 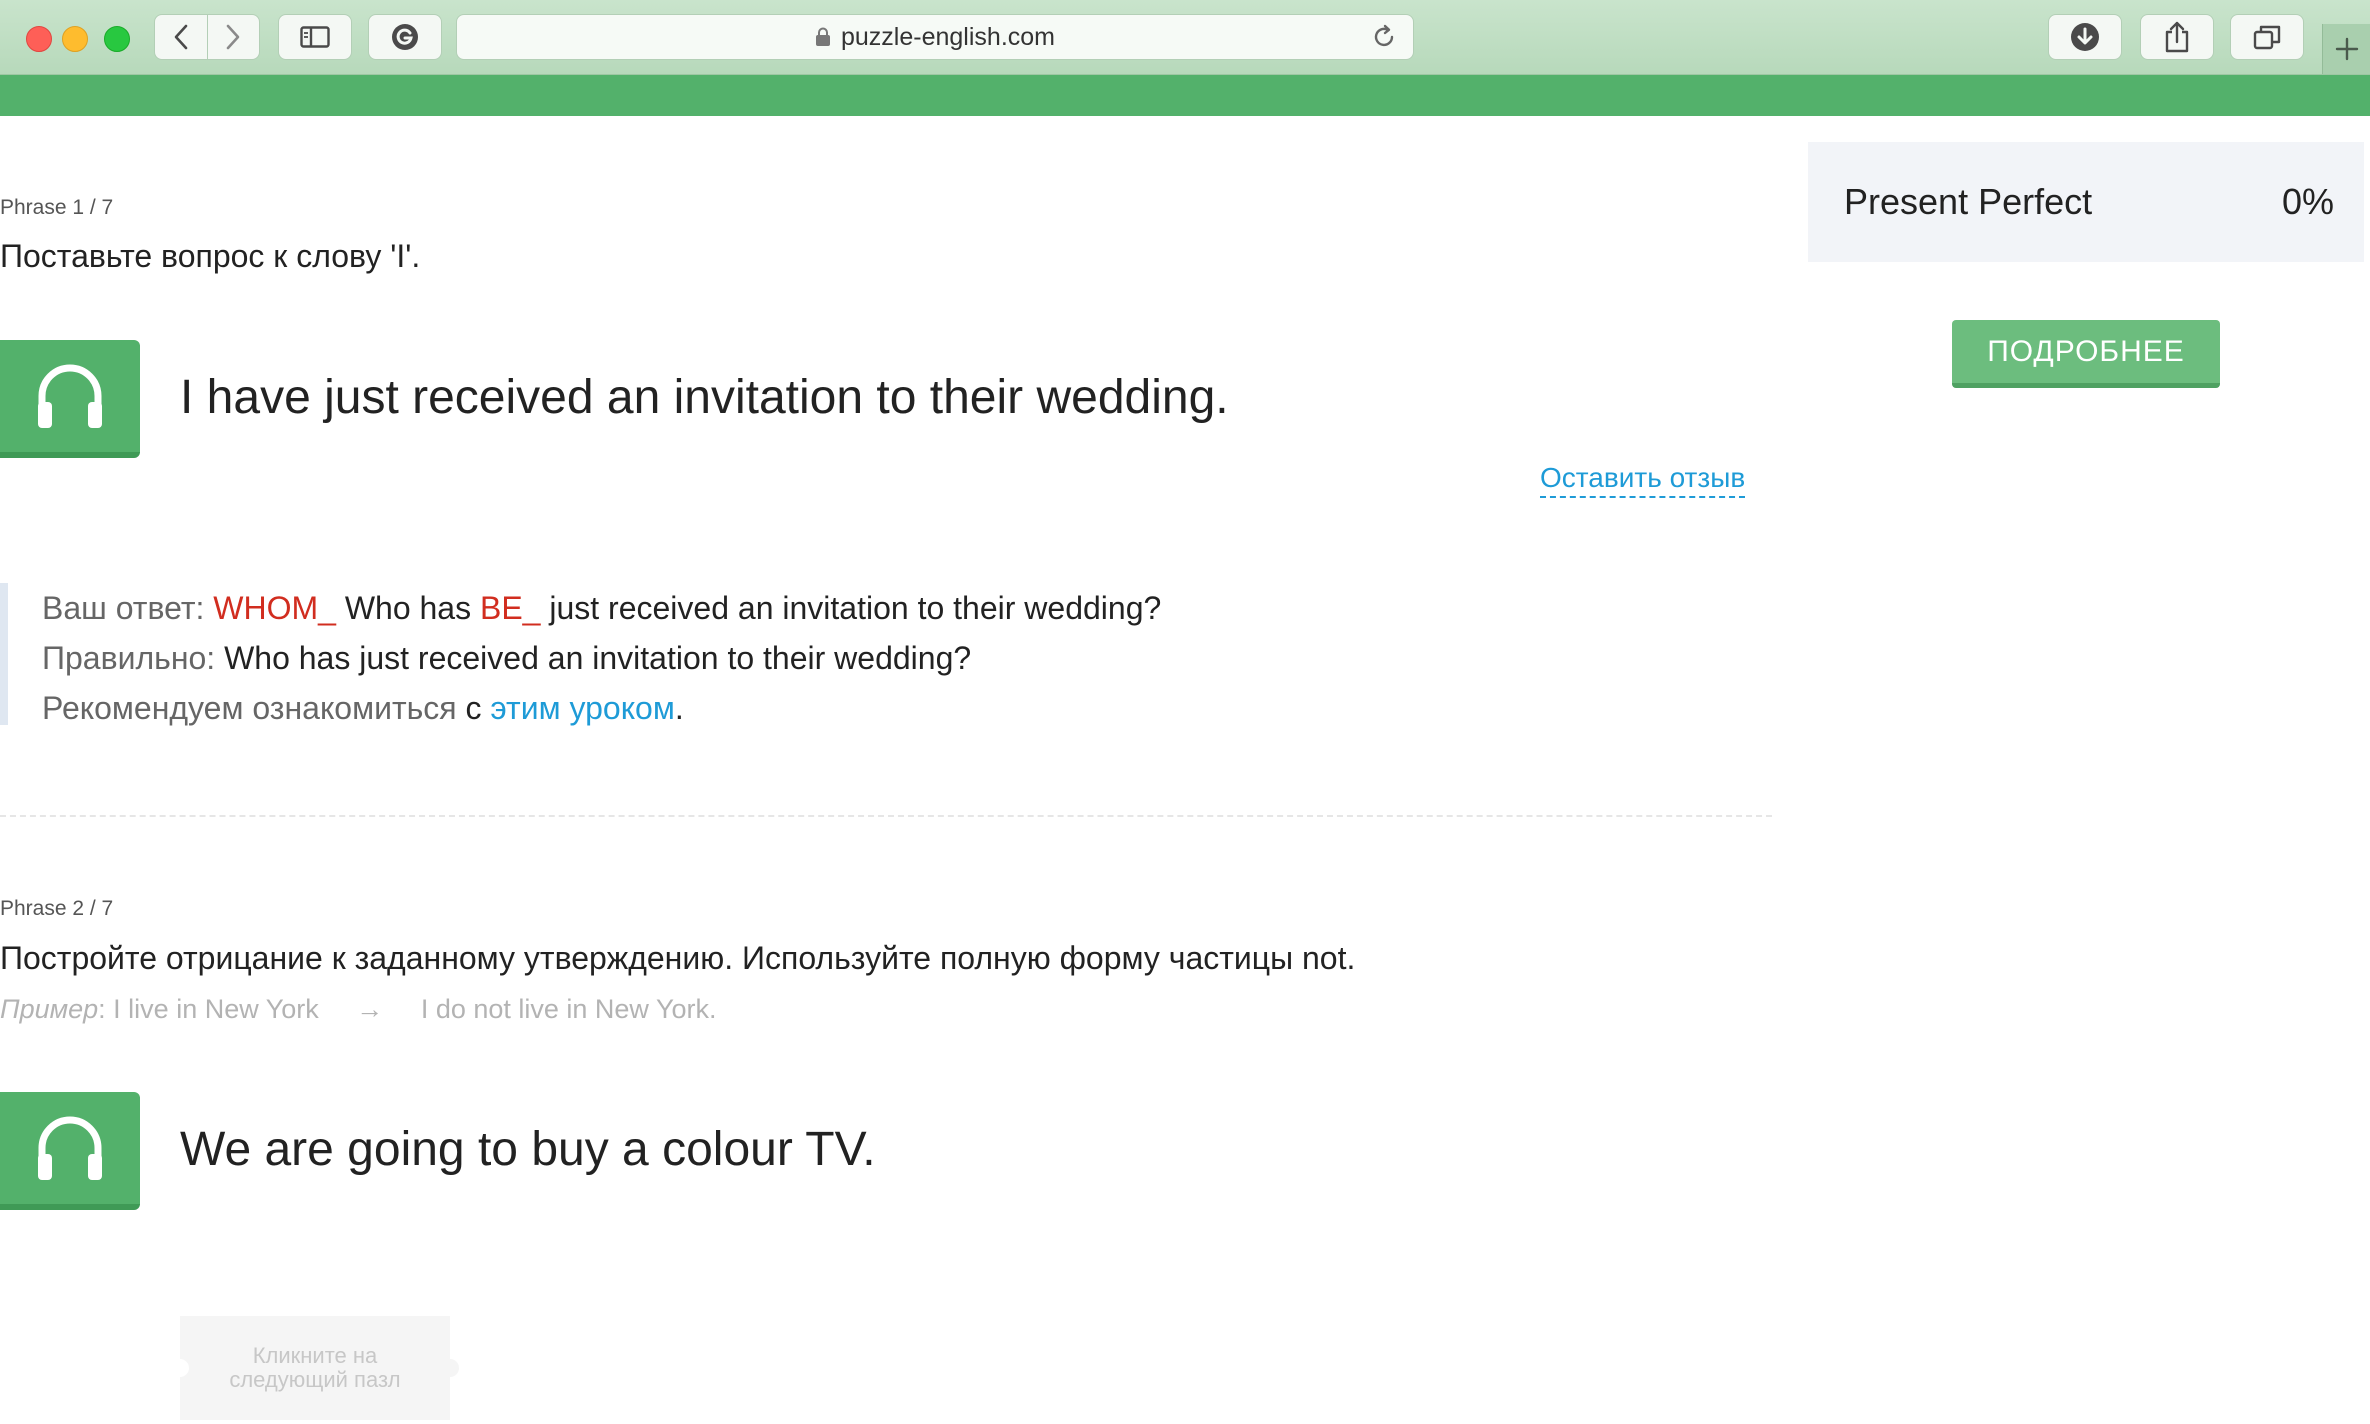 I want to click on example-source: I live in New York, so click(x=216, y=1009).